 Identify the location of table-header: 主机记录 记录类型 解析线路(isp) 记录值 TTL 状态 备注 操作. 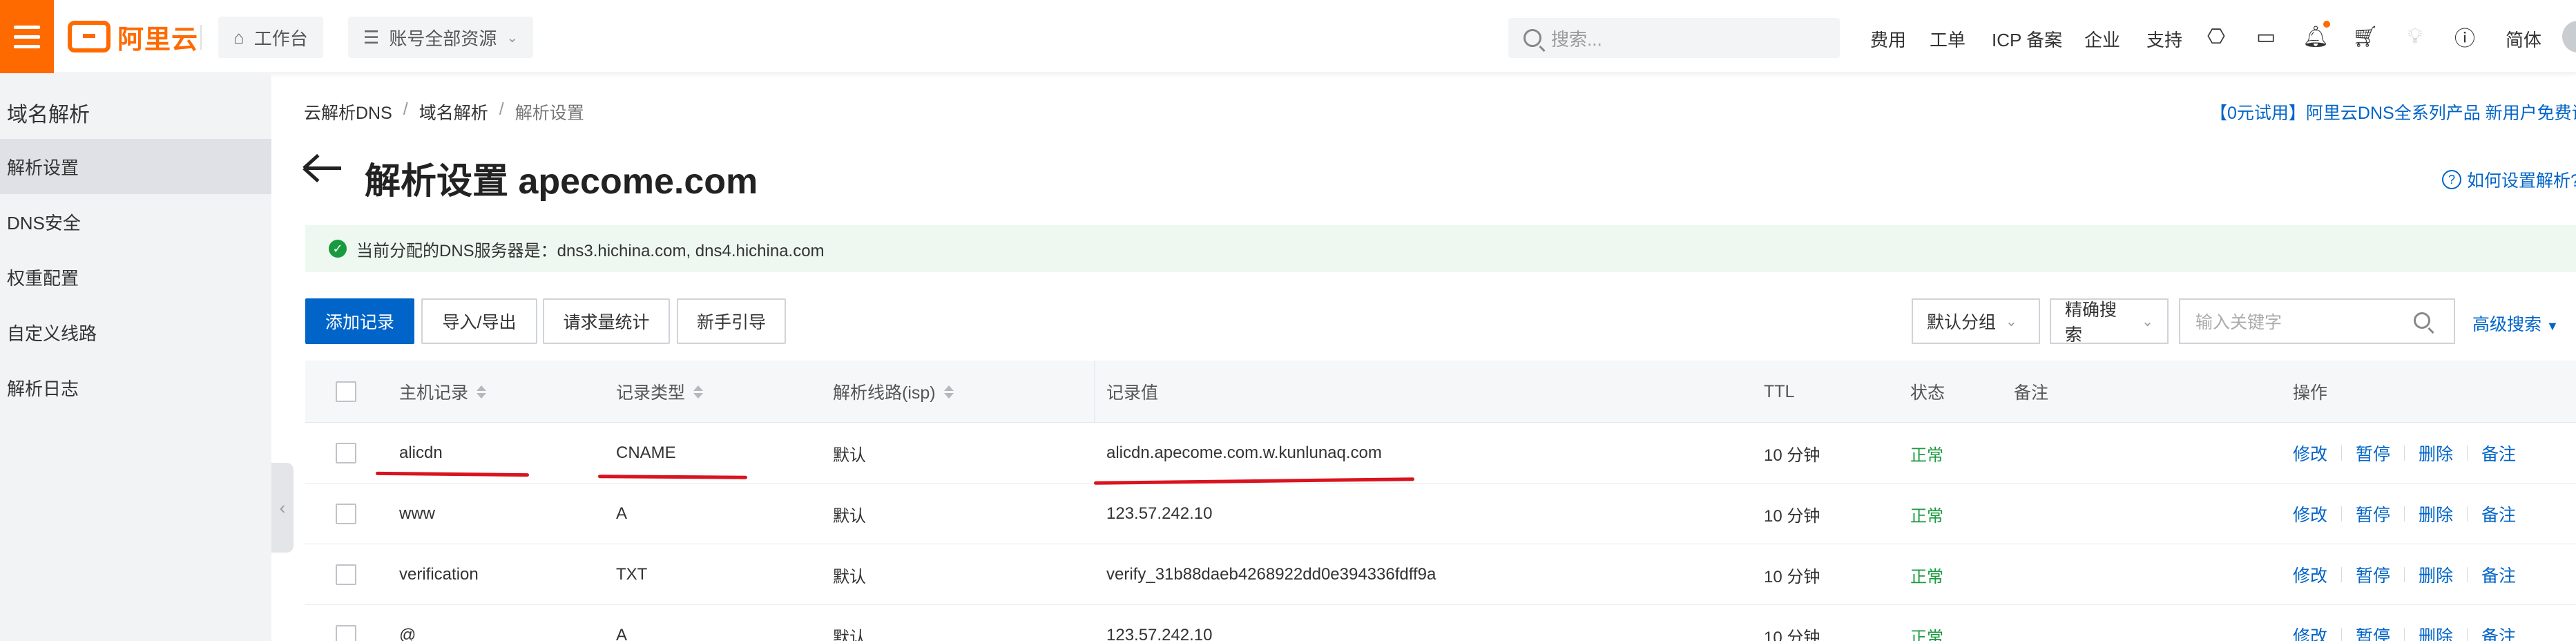
(1440, 392).